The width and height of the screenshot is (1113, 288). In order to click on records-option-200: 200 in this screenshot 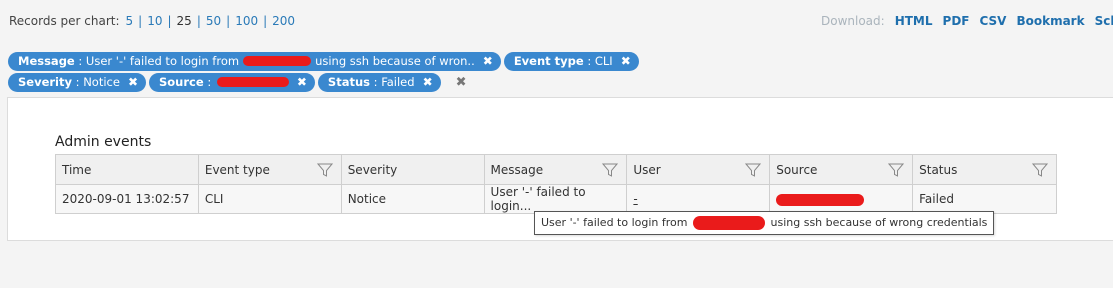, I will do `click(283, 21)`.